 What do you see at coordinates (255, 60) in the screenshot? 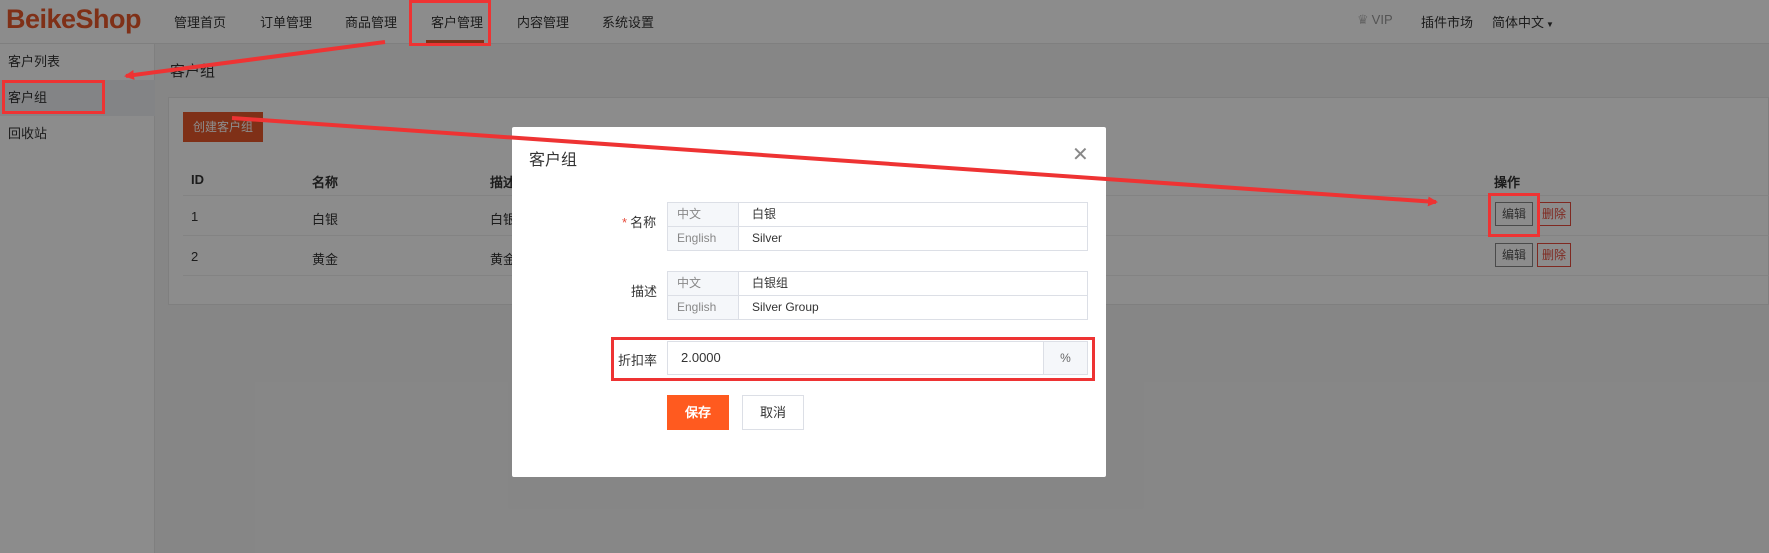
I see `arrow-nav-to-sidebar` at bounding box center [255, 60].